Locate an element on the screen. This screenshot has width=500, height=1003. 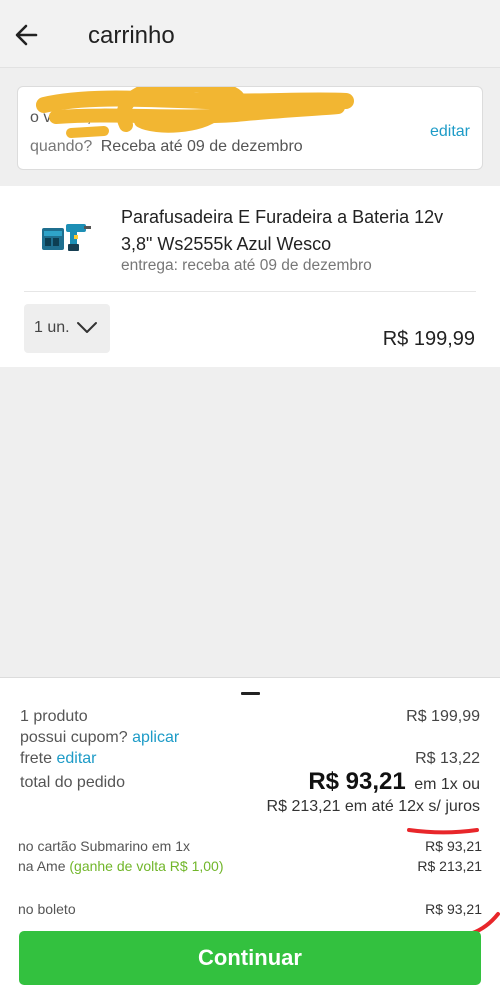
quantity-value: 1 un. is located at coordinates (52, 327).